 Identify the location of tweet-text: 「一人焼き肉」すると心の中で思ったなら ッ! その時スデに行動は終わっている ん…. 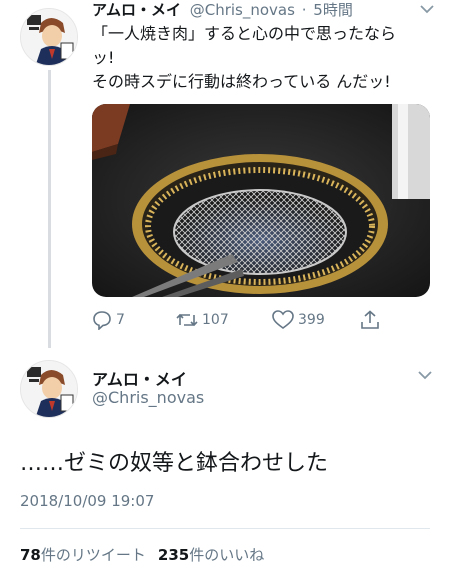
(262, 58).